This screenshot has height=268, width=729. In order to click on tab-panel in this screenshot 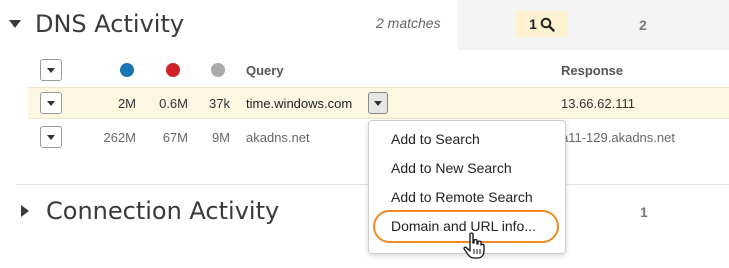, I will do `click(593, 25)`.